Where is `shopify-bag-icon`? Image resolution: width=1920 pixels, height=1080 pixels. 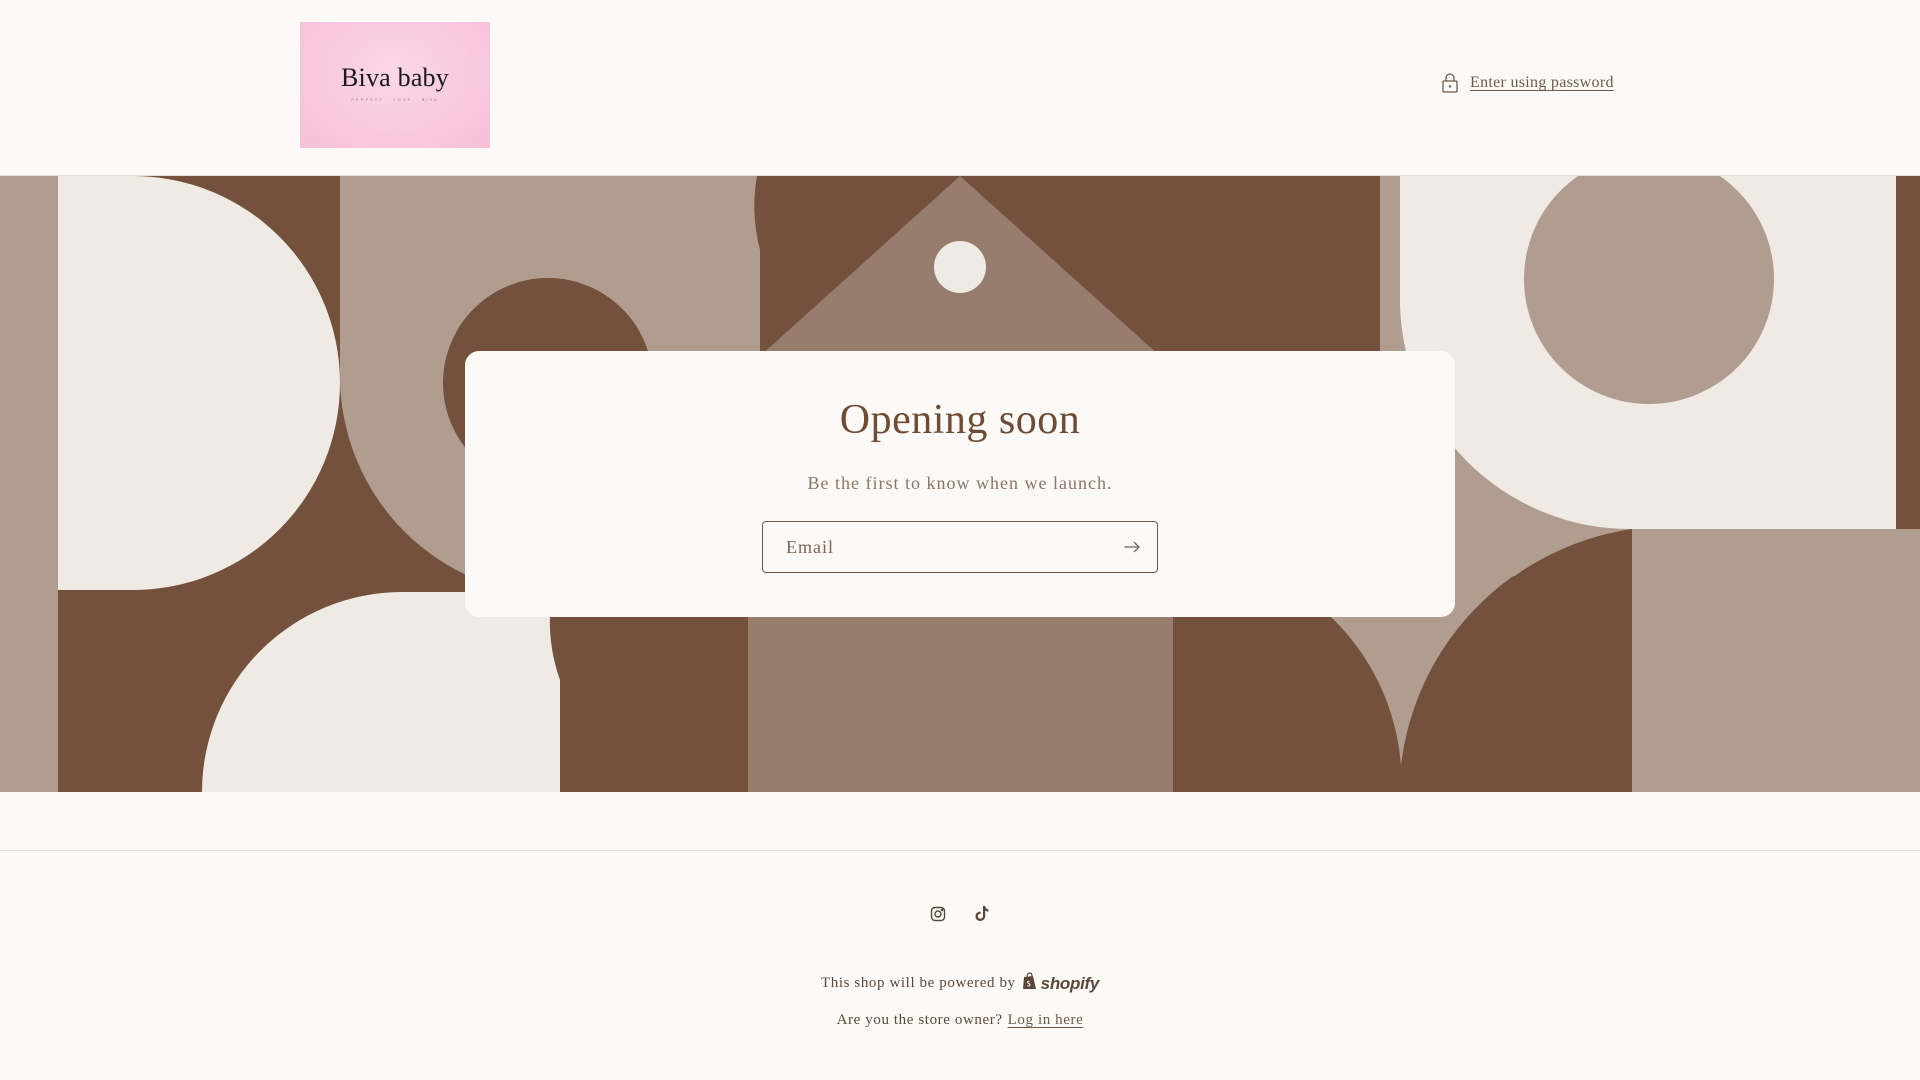
shopify-bag-icon is located at coordinates (1030, 983).